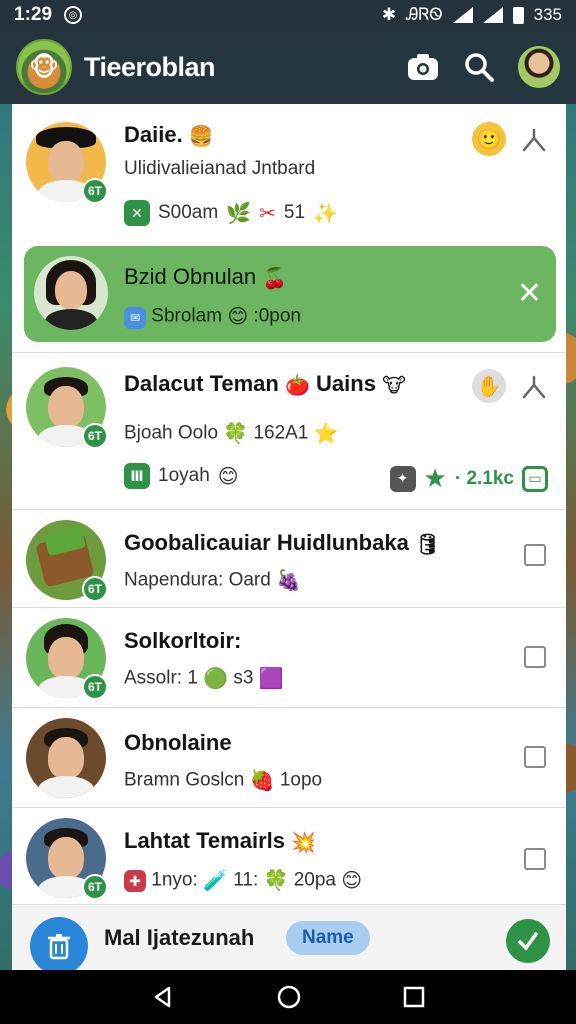  I want to click on bottom-label: Mal Ijatezunah, so click(179, 937).